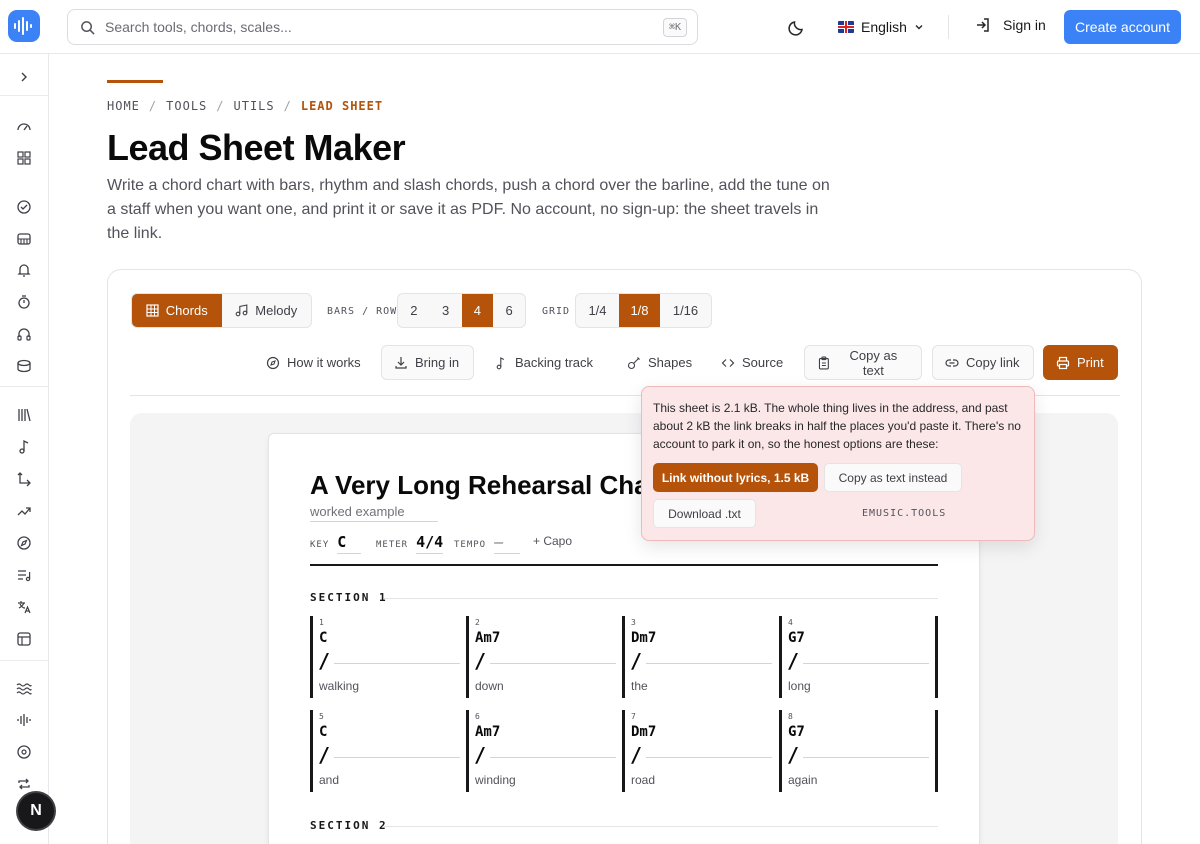 This screenshot has width=1200, height=844. What do you see at coordinates (24, 270) in the screenshot?
I see `bell-icon` at bounding box center [24, 270].